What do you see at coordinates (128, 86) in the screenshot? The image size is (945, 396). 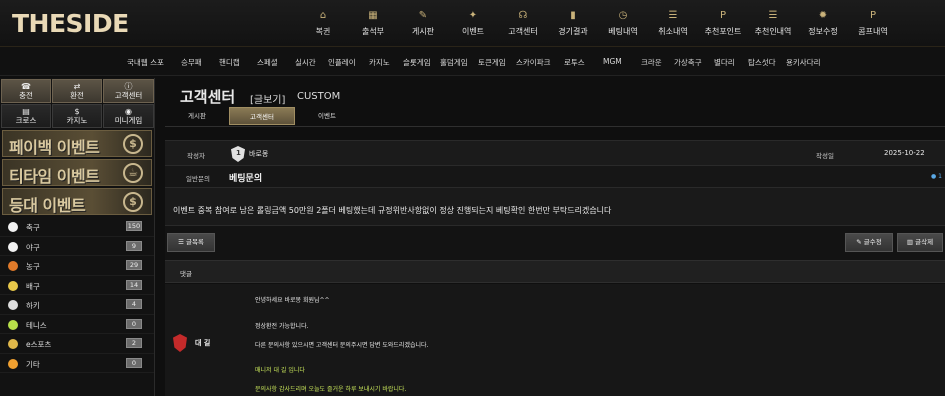 I see `info-icon: ⓘ` at bounding box center [128, 86].